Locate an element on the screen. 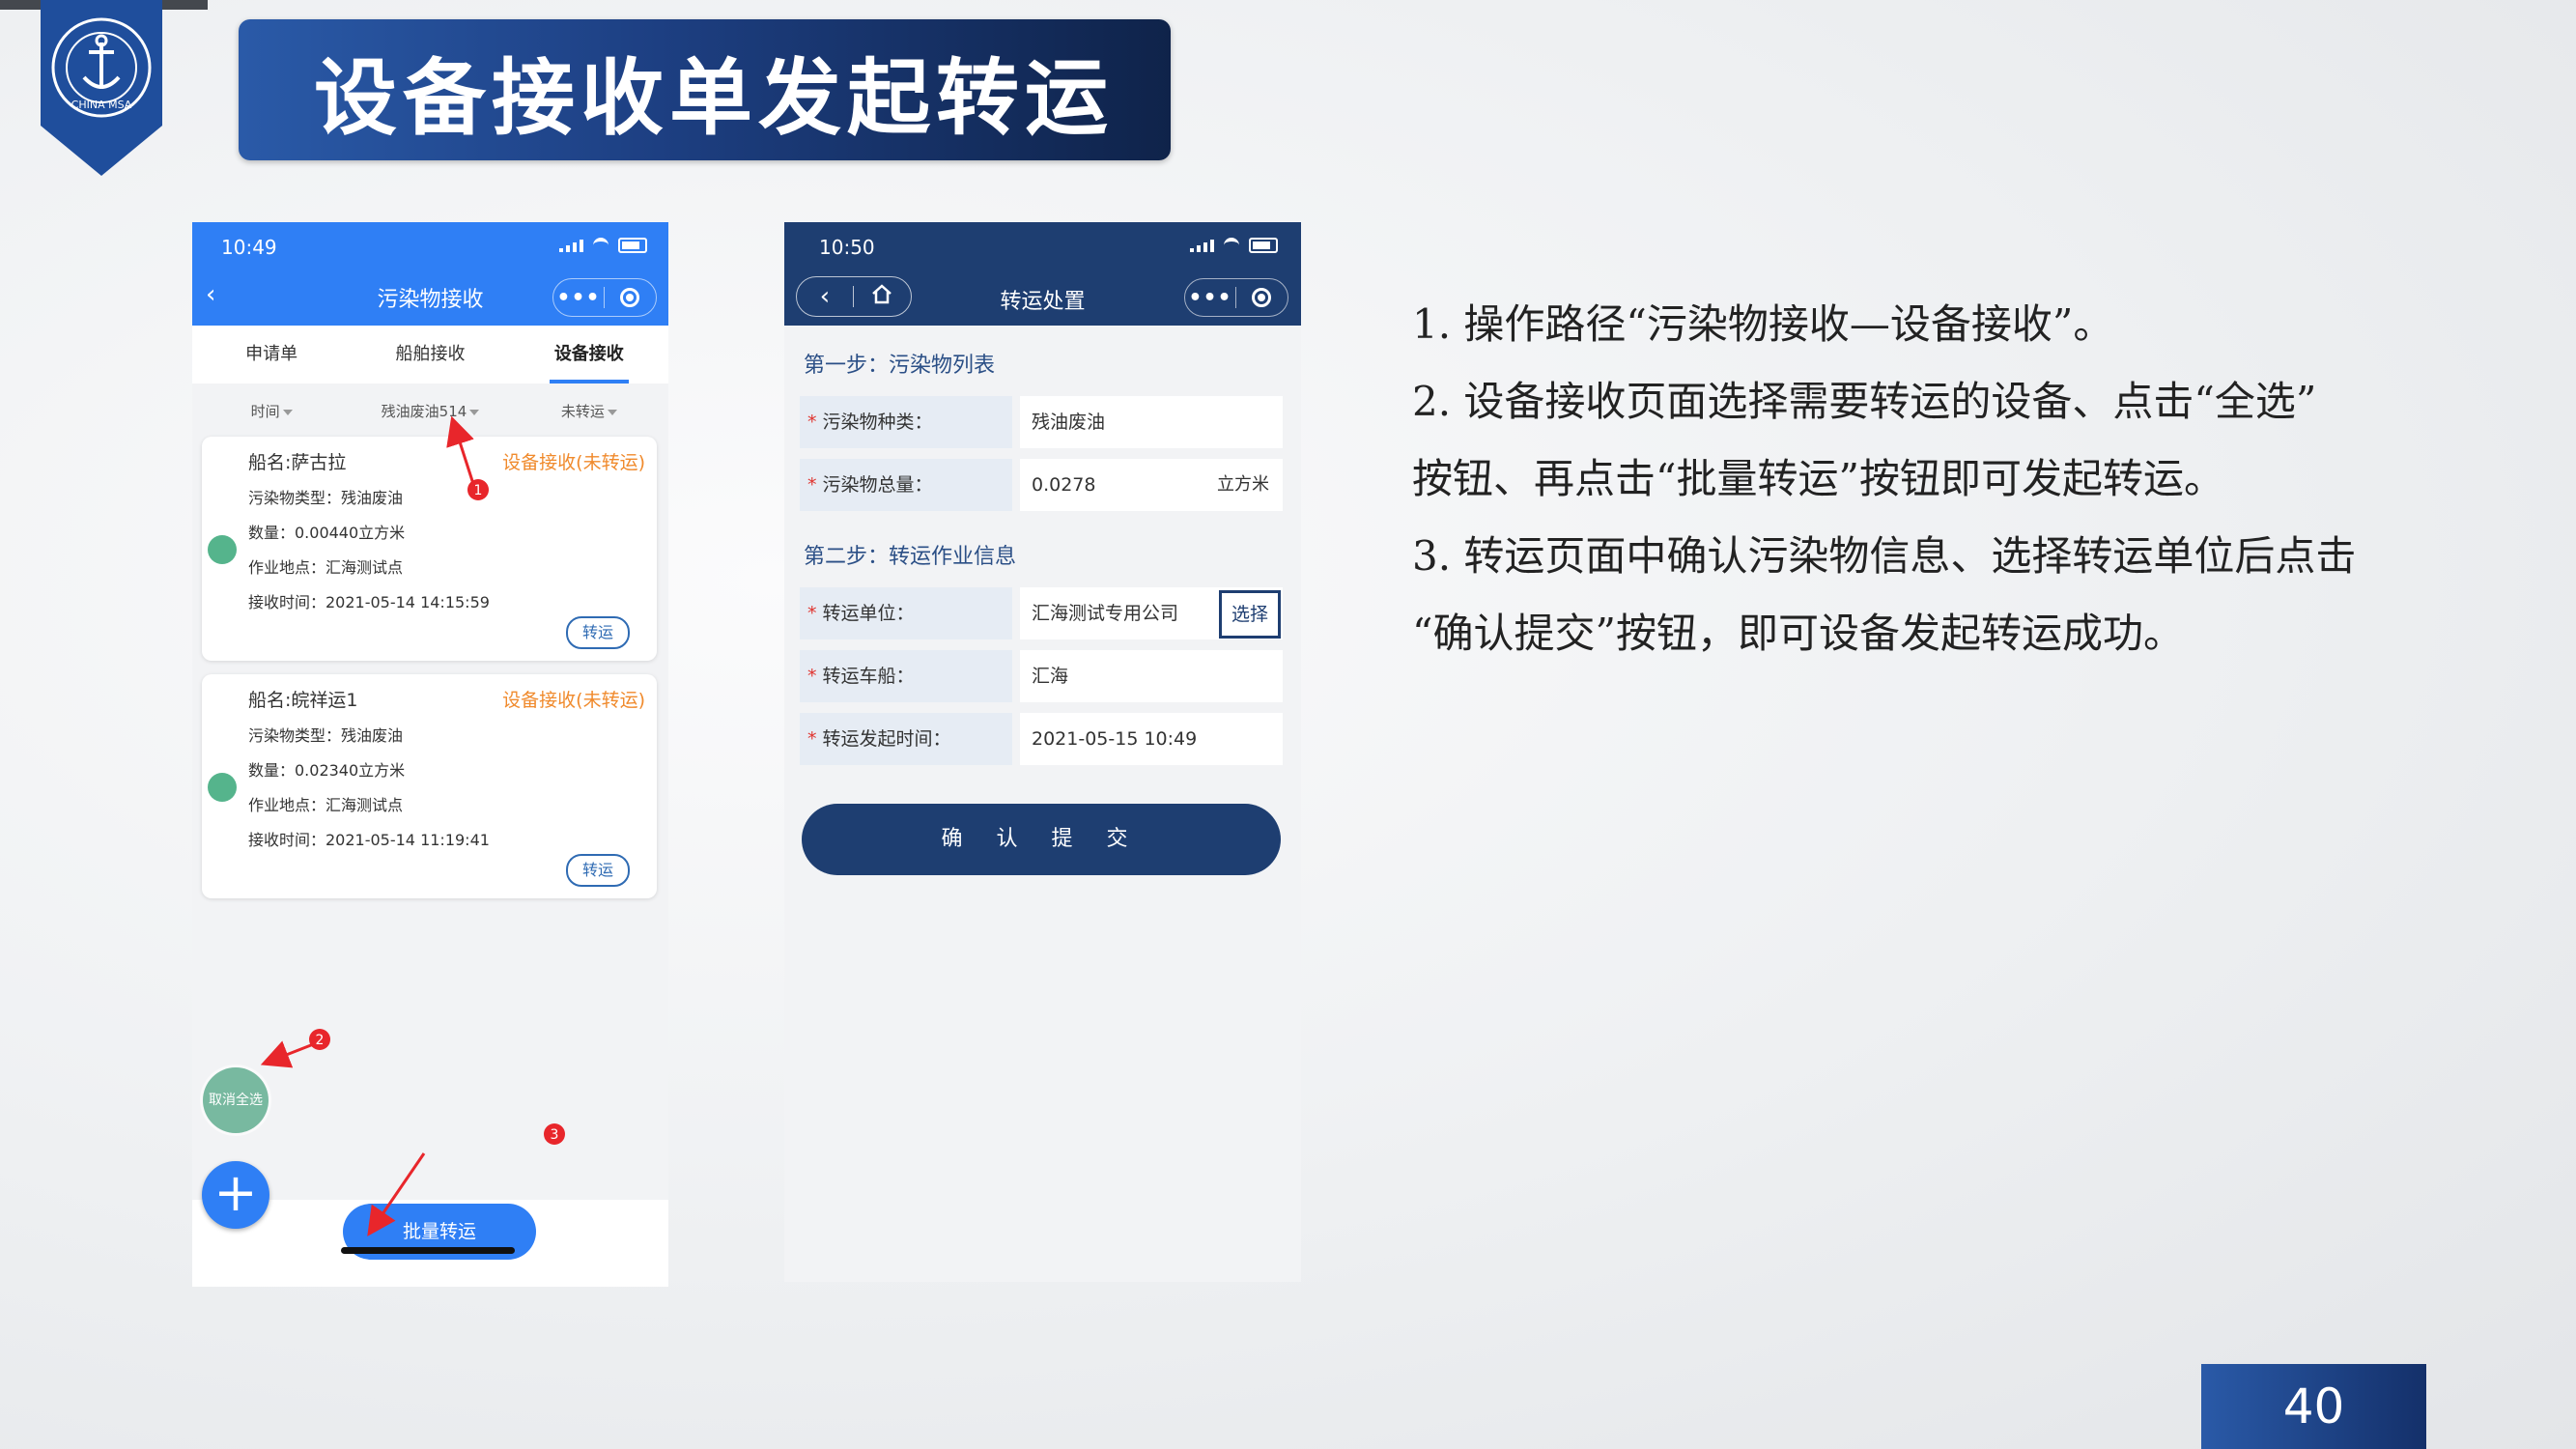  form-row-transfer-vehicle: * 转运车船： 汇海 is located at coordinates (1041, 676).